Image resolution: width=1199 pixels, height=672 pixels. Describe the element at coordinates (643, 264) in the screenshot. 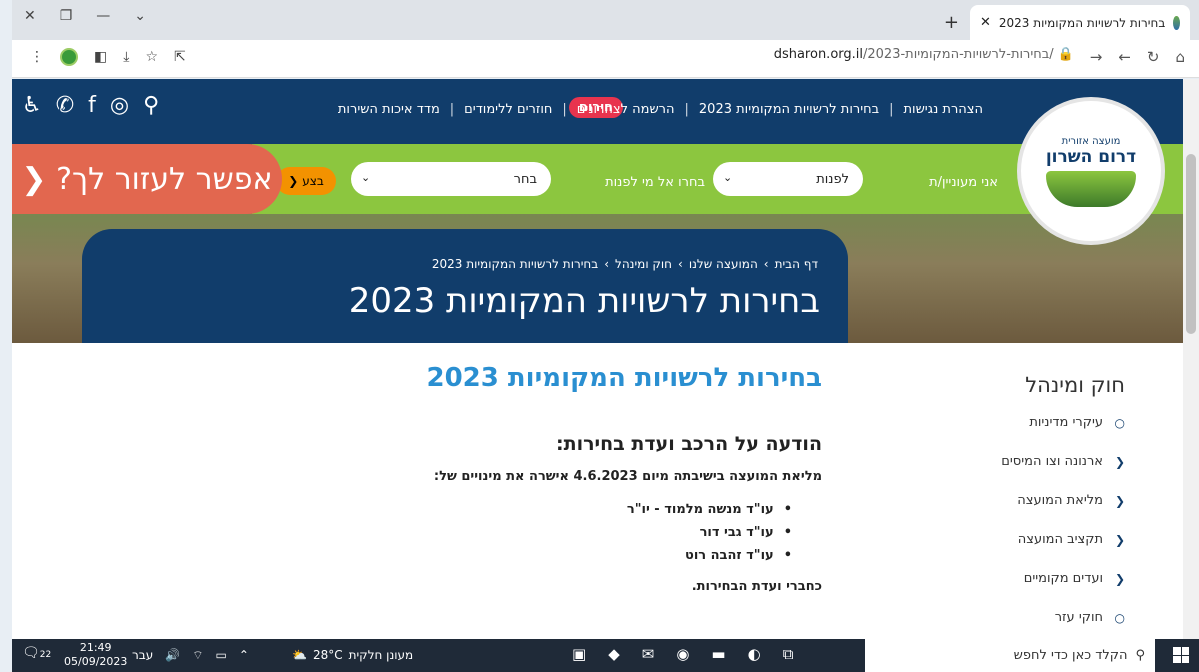

I see `breadcrumb-item: חוק ומינהל` at that location.